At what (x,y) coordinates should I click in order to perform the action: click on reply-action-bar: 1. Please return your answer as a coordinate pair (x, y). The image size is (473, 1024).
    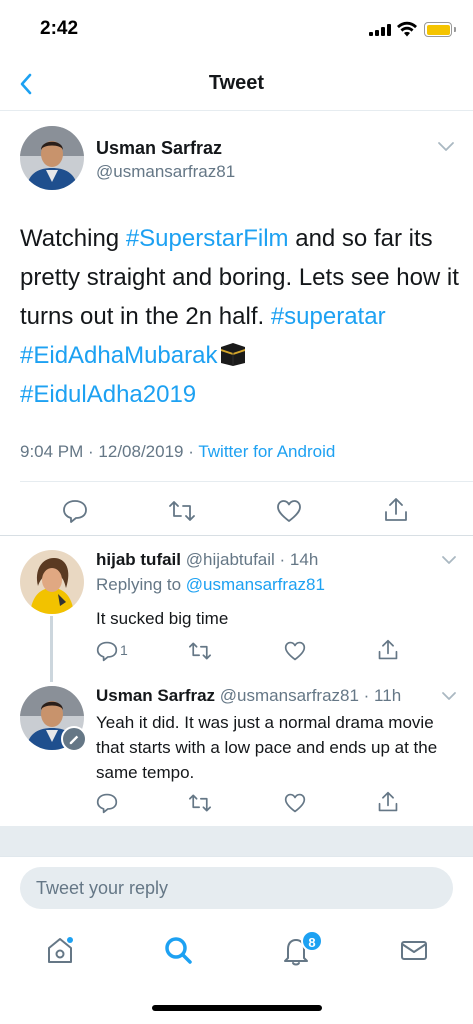
    Looking at the image, I should click on (236, 651).